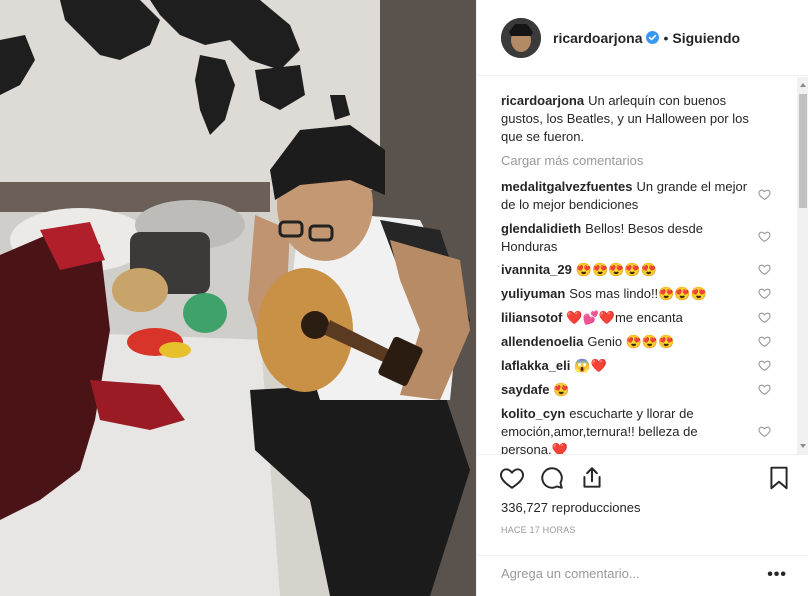  I want to click on comment-text: 😱❤️, so click(590, 365).